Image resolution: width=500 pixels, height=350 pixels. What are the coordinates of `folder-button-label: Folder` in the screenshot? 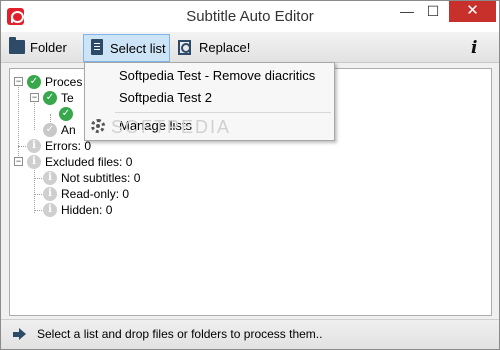 It's located at (48, 47).